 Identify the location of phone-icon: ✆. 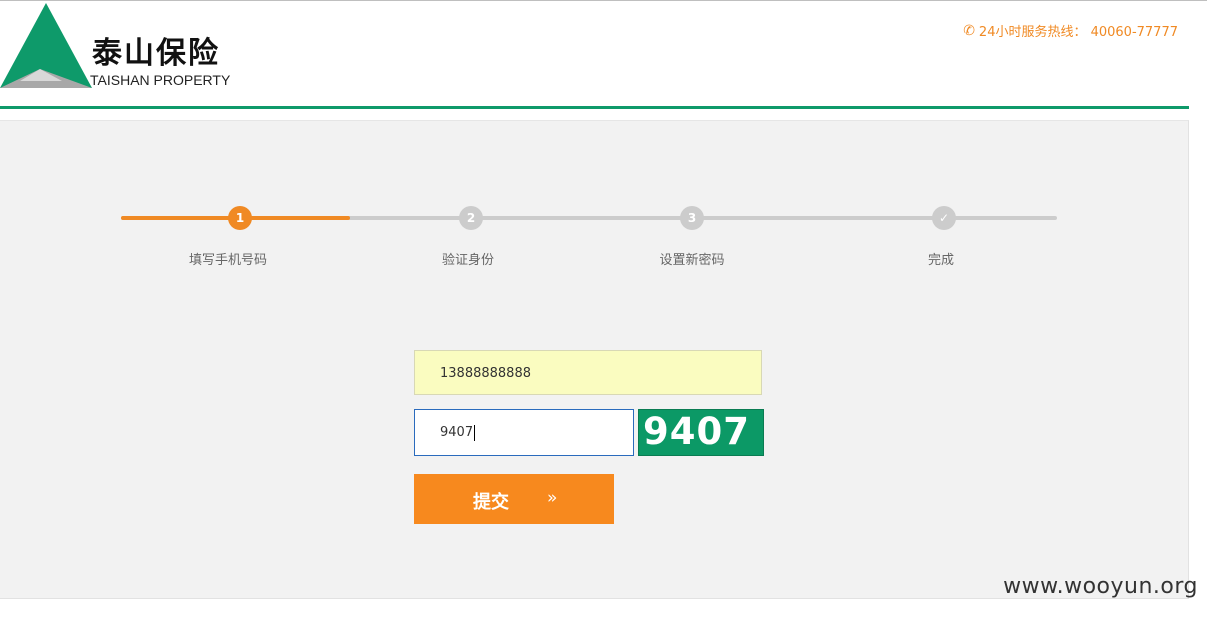
(969, 30).